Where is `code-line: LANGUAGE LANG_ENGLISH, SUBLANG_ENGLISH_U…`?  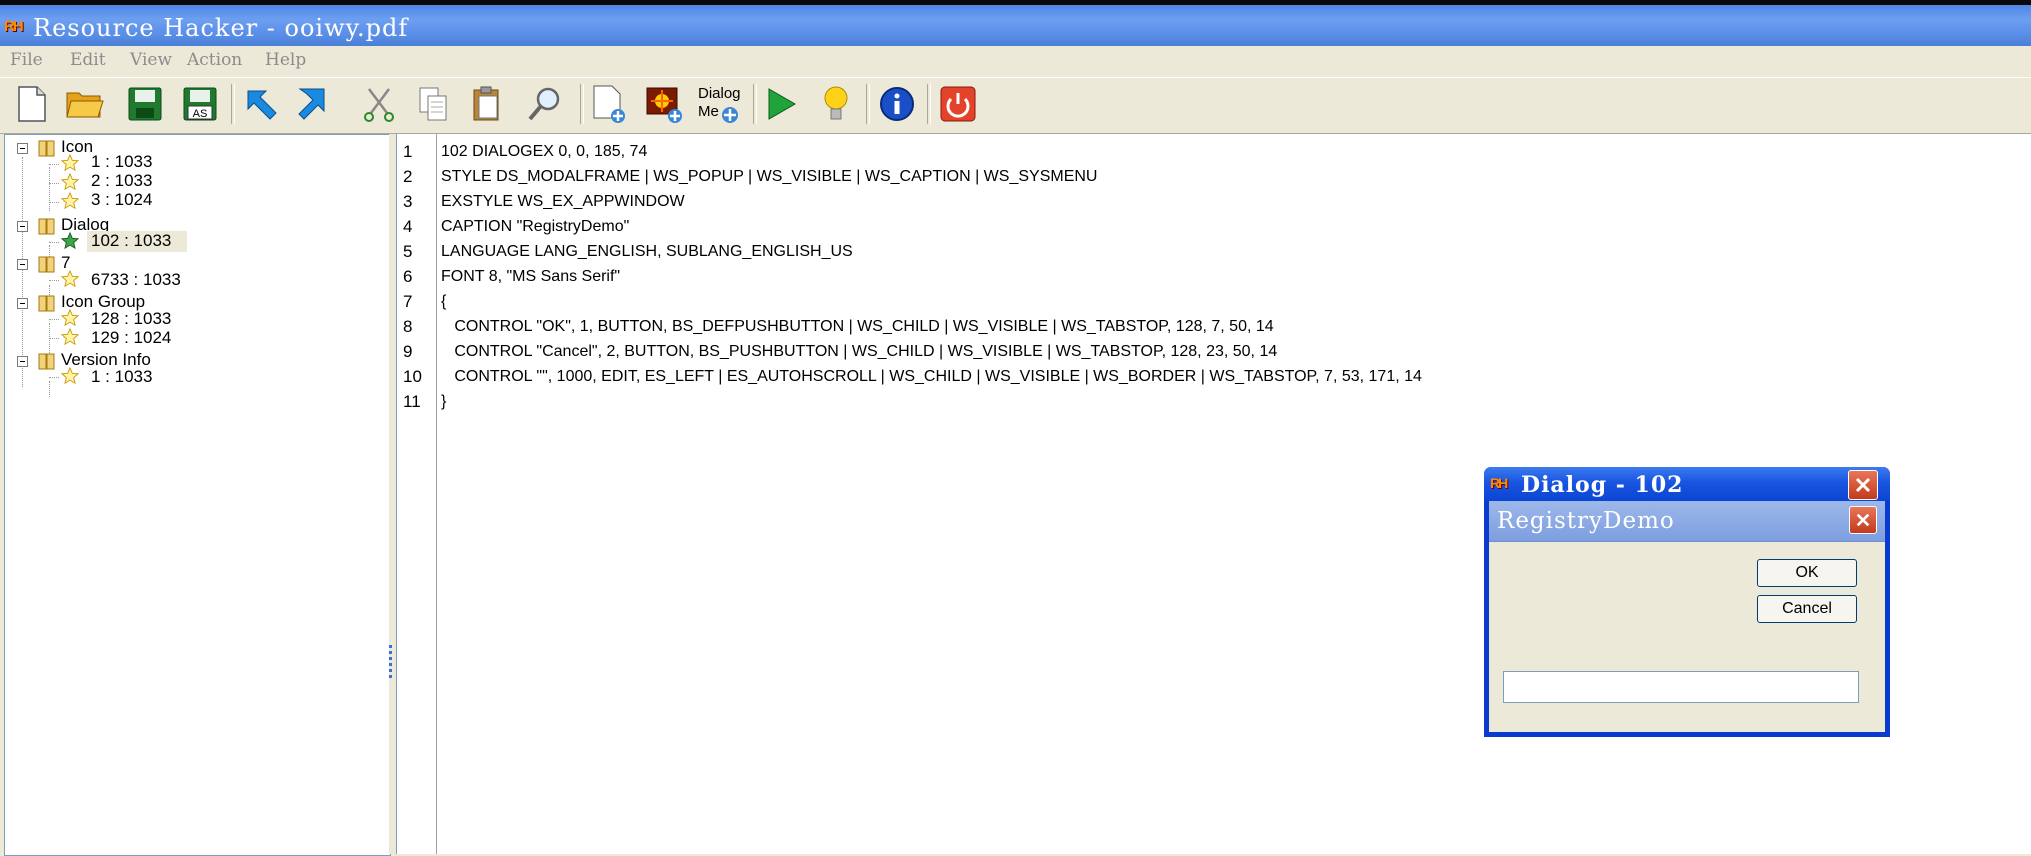
code-line: LANGUAGE LANG_ENGLISH, SUBLANG_ENGLISH_U… is located at coordinates (647, 252).